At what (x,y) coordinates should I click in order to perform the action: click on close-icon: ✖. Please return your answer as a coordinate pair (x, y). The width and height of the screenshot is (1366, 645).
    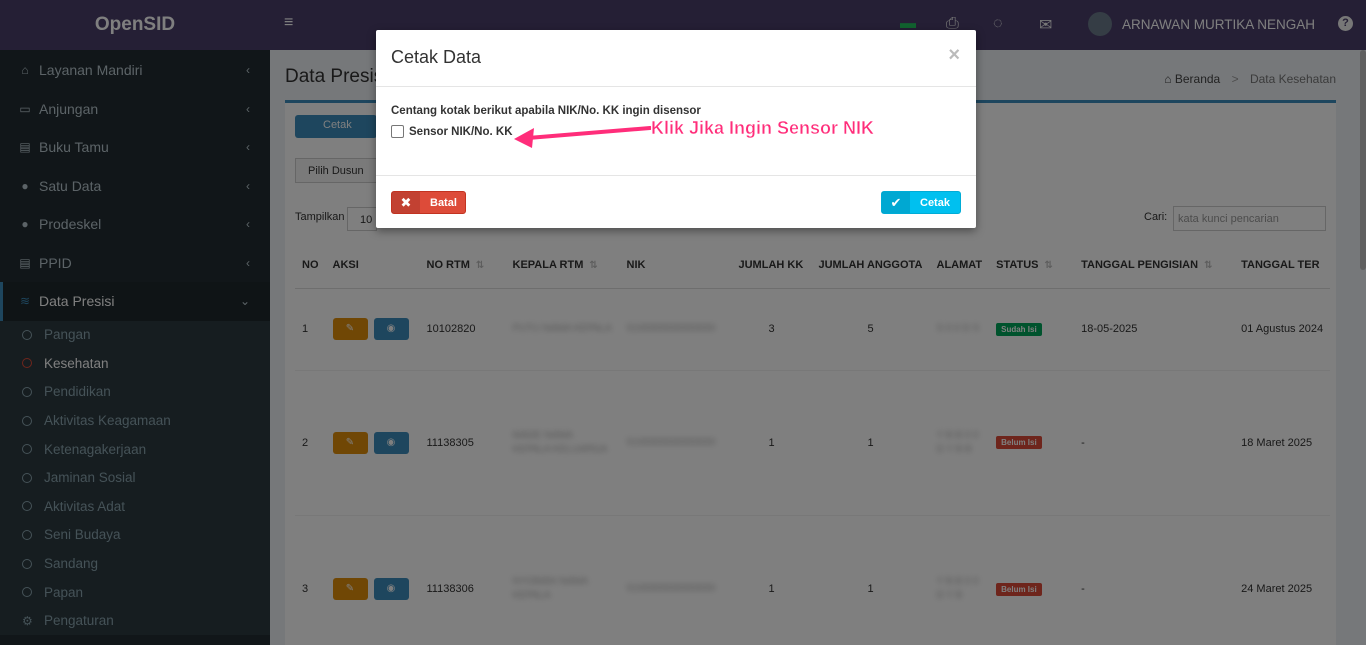
    Looking at the image, I should click on (406, 202).